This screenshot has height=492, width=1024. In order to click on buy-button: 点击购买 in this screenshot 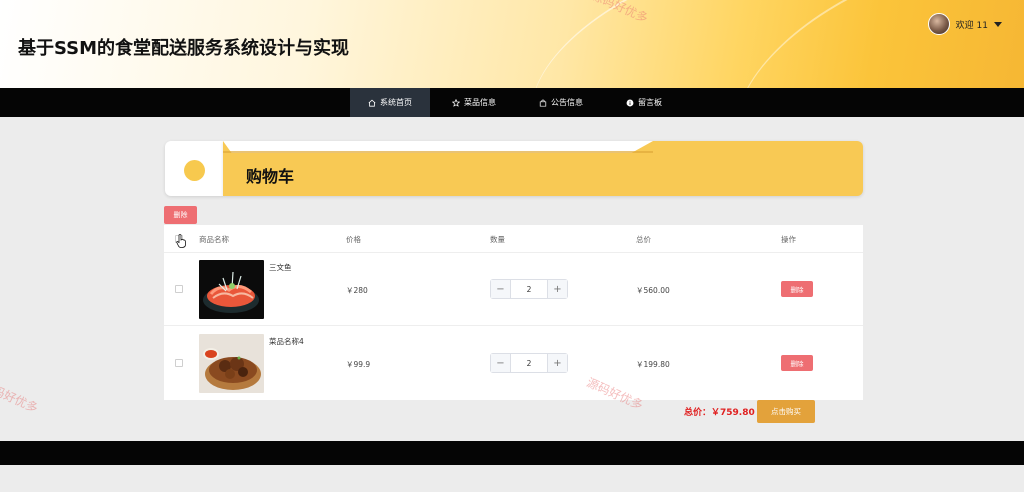, I will do `click(786, 411)`.